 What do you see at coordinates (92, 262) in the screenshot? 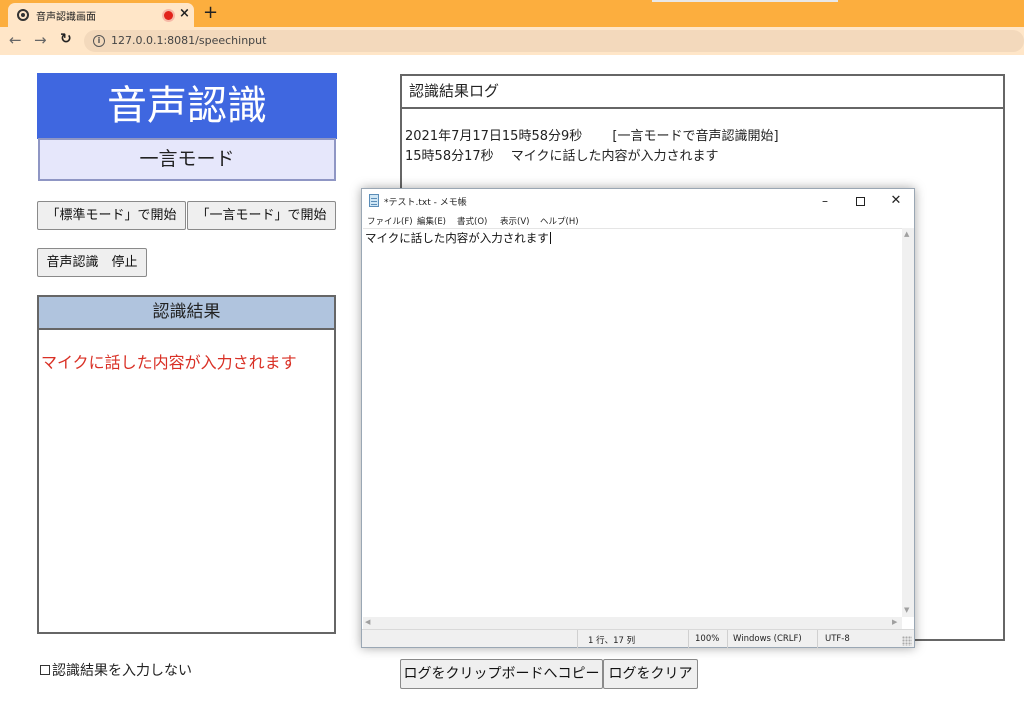
I see `stop-recognition-button: 音声認識 停止` at bounding box center [92, 262].